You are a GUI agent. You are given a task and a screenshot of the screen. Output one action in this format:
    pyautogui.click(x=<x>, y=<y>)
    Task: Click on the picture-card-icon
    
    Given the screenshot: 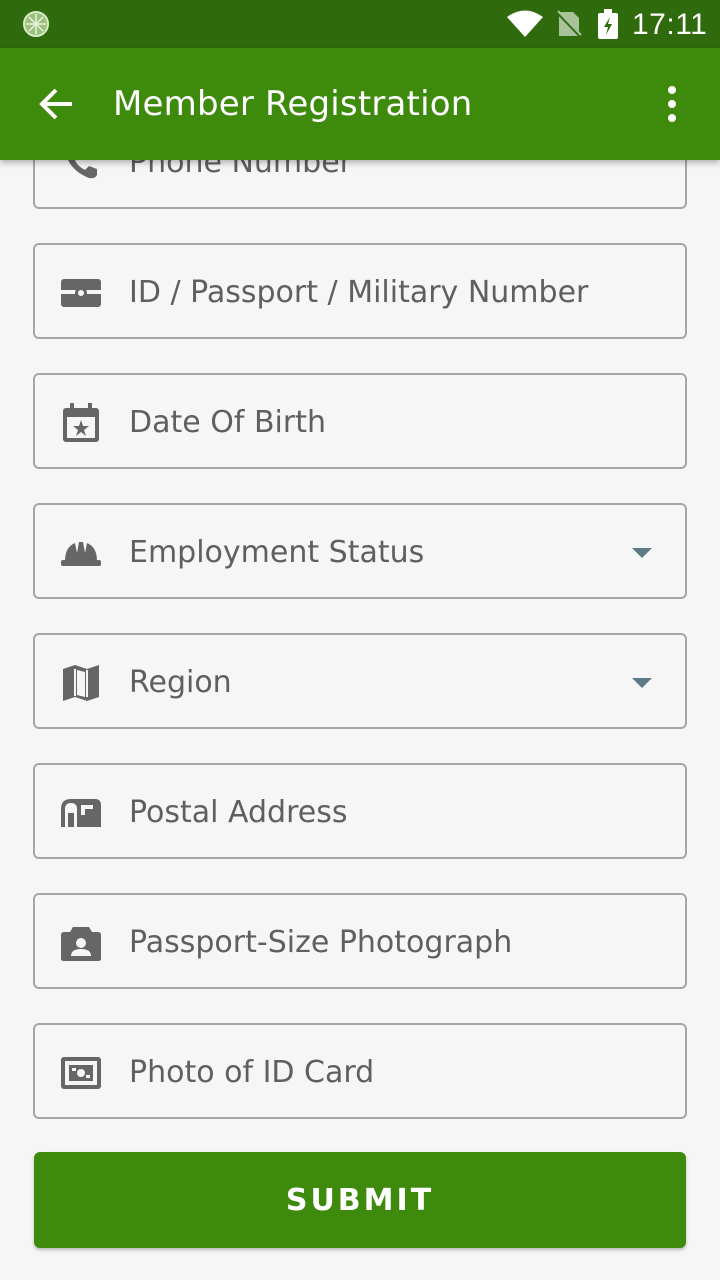 What is the action you would take?
    pyautogui.click(x=81, y=1073)
    